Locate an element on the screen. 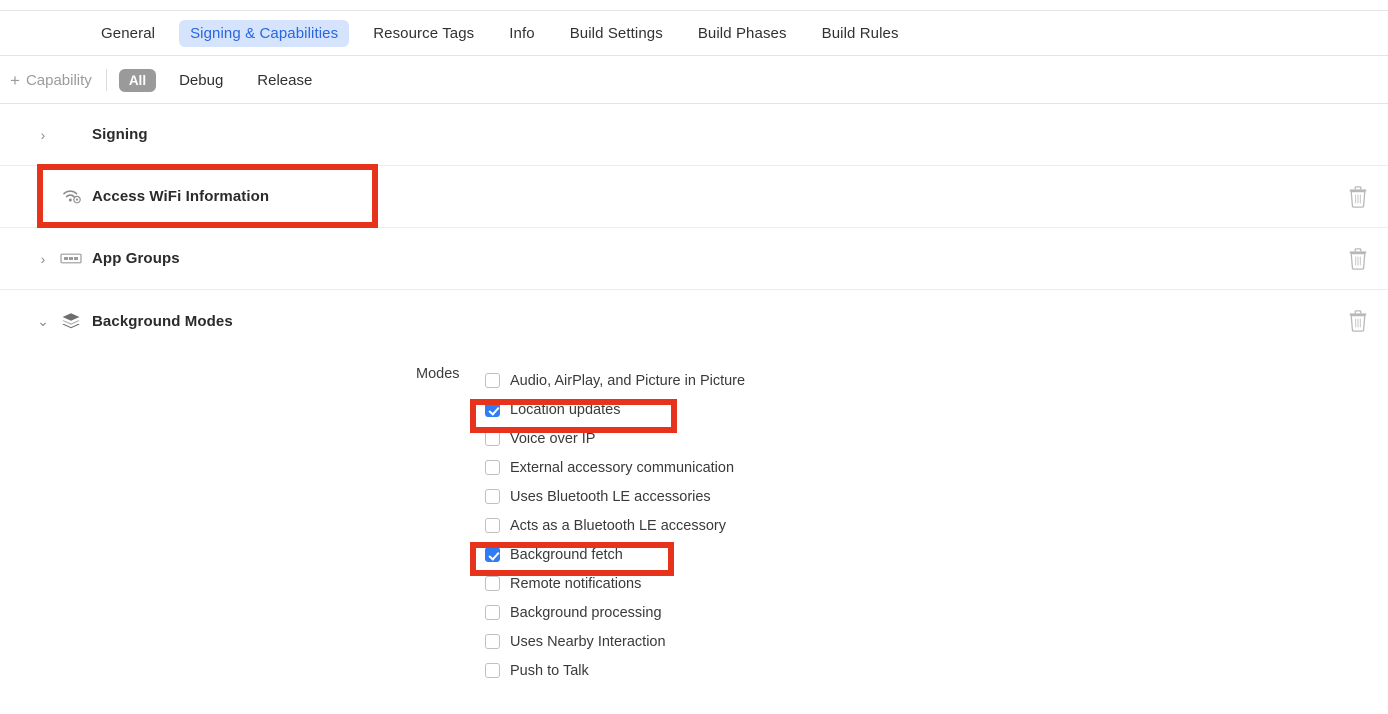  capability-row-background-modes: ⌄ Background Modes is located at coordinates (694, 321).